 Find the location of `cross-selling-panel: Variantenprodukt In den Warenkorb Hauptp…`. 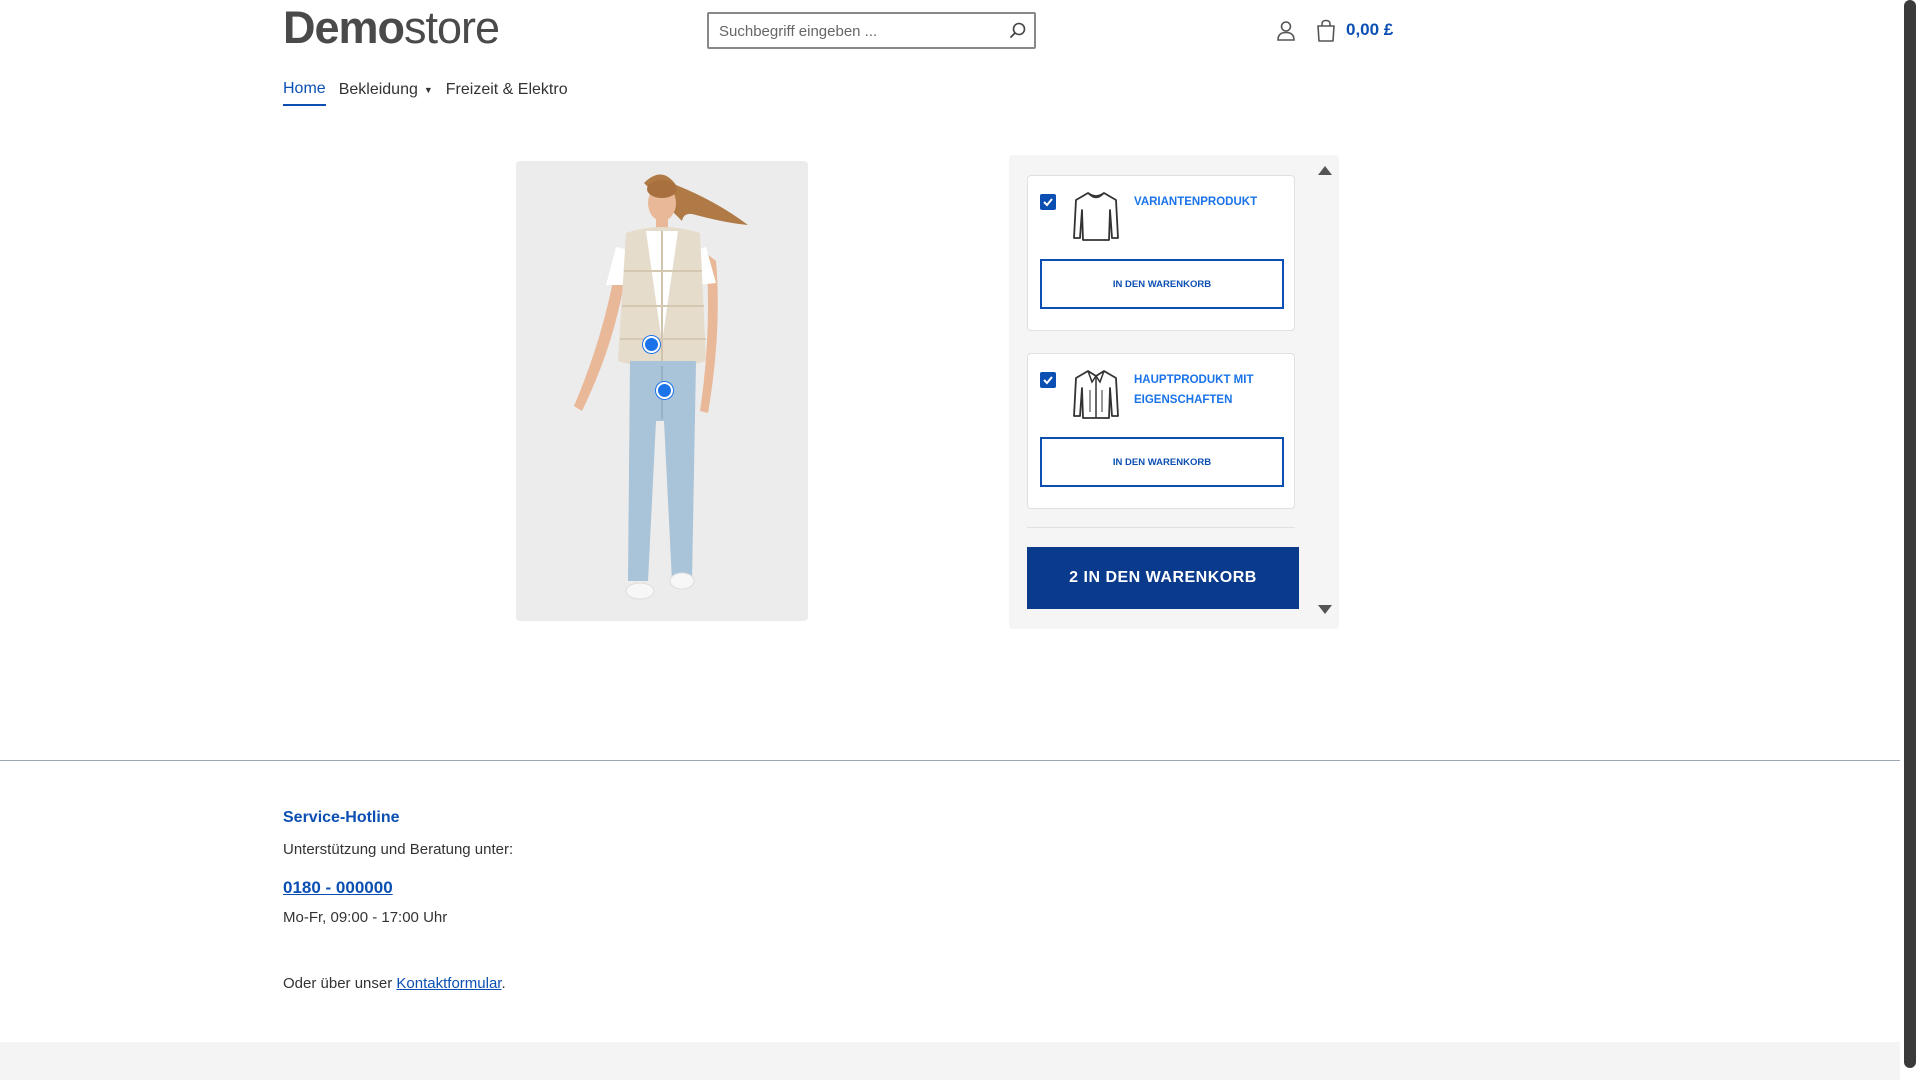

cross-selling-panel: Variantenprodukt In den Warenkorb Hauptp… is located at coordinates (1174, 392).